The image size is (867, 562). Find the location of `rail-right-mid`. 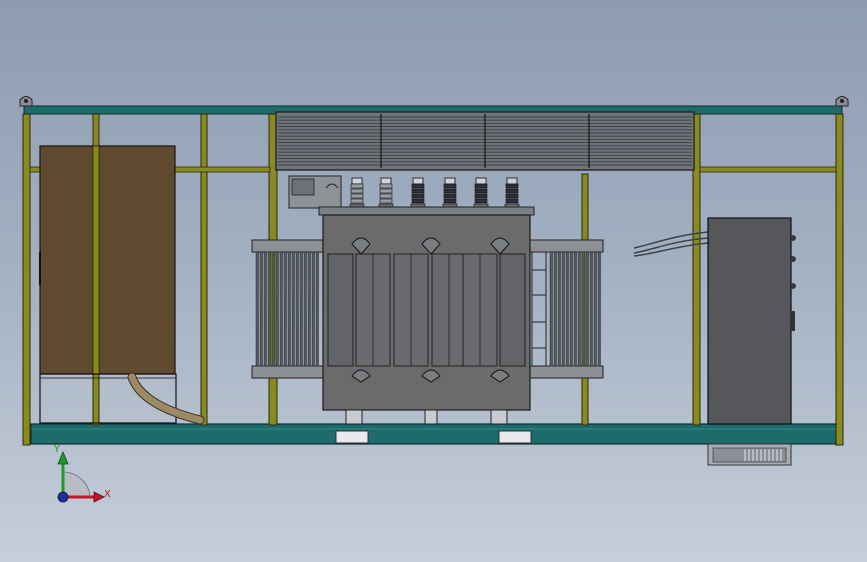

rail-right-mid is located at coordinates (768, 169).